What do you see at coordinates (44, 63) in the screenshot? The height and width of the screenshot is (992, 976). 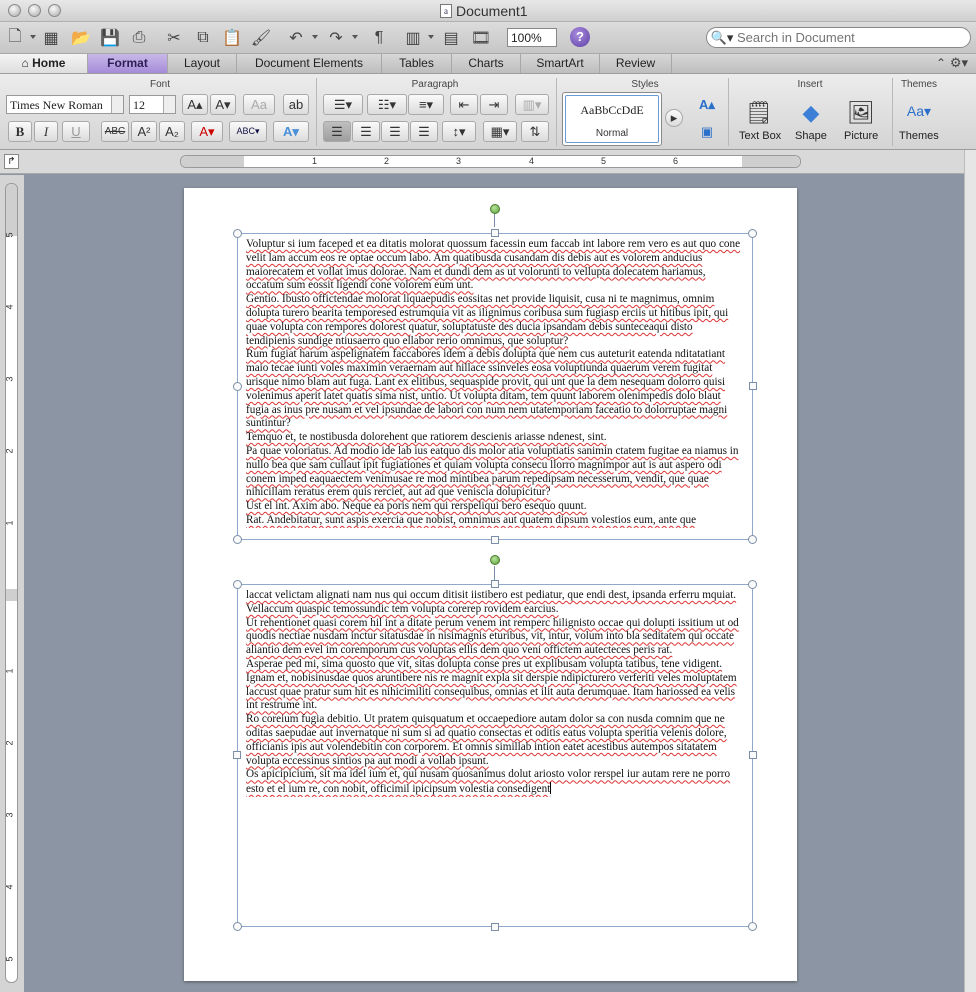 I see `tab-home: ⌂ Home` at bounding box center [44, 63].